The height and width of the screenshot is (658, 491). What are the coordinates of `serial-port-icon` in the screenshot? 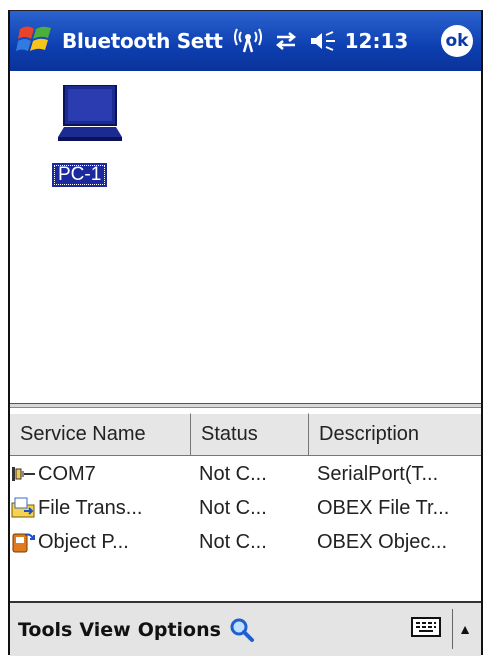 It's located at (23, 474).